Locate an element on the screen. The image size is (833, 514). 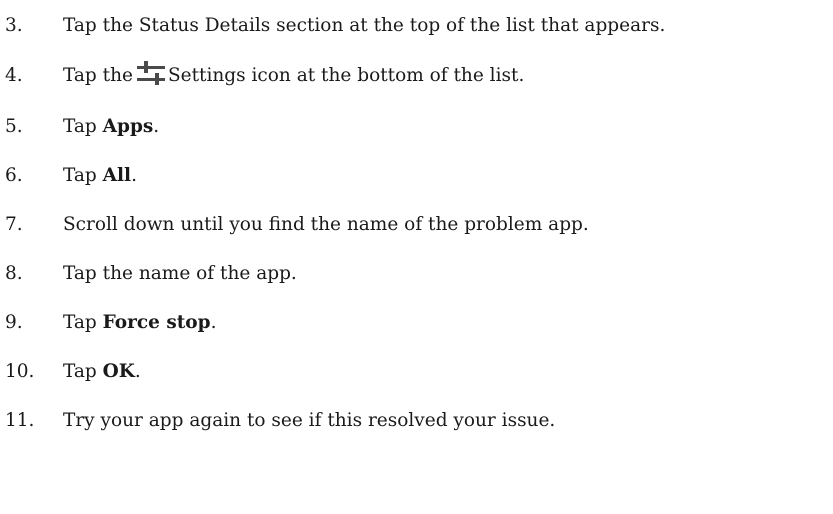
step-text: Tap the name of the app. is located at coordinates (180, 273).